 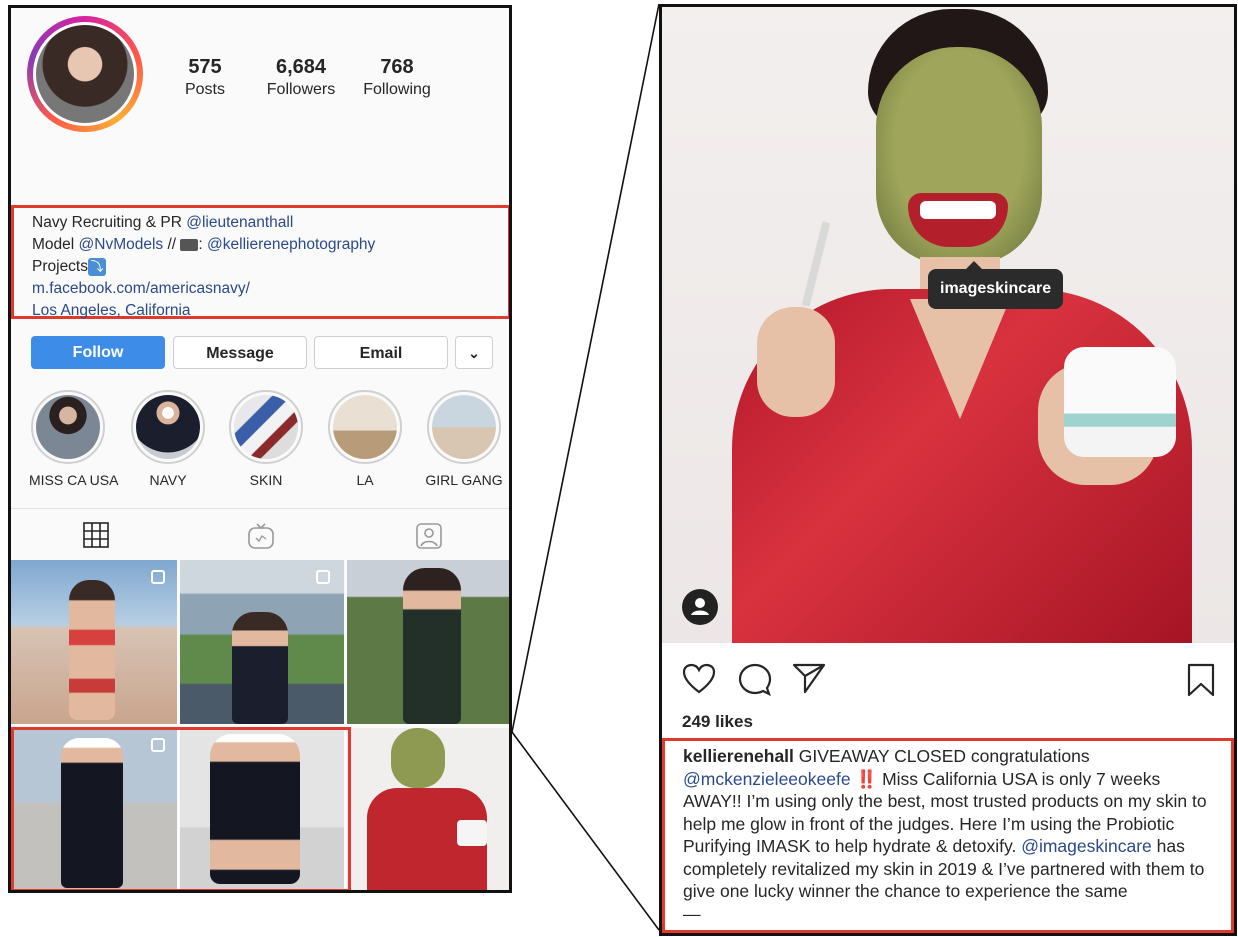 What do you see at coordinates (717, 722) in the screenshot?
I see `likes-count: 249 likes` at bounding box center [717, 722].